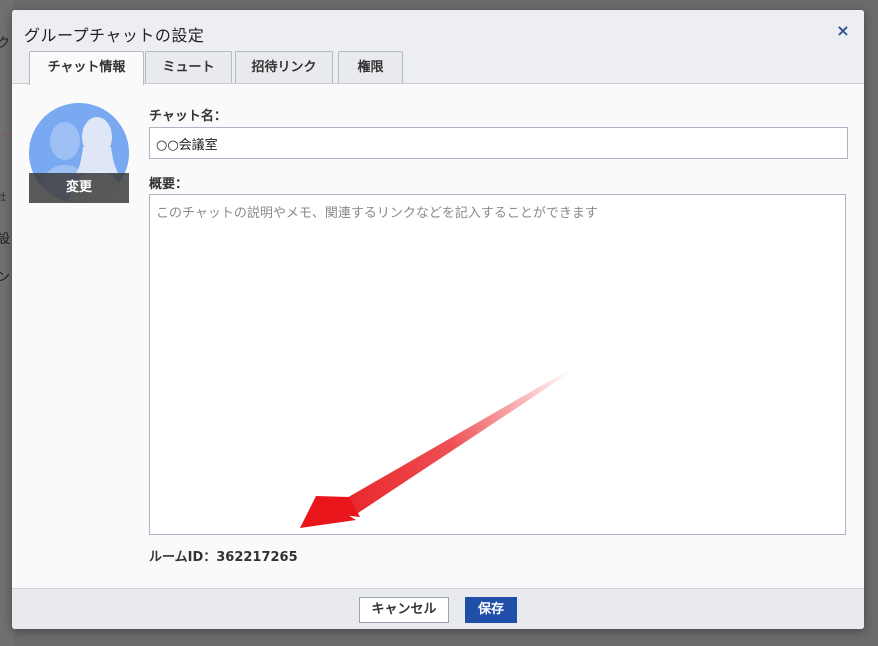  What do you see at coordinates (843, 31) in the screenshot?
I see `close-icon: ×` at bounding box center [843, 31].